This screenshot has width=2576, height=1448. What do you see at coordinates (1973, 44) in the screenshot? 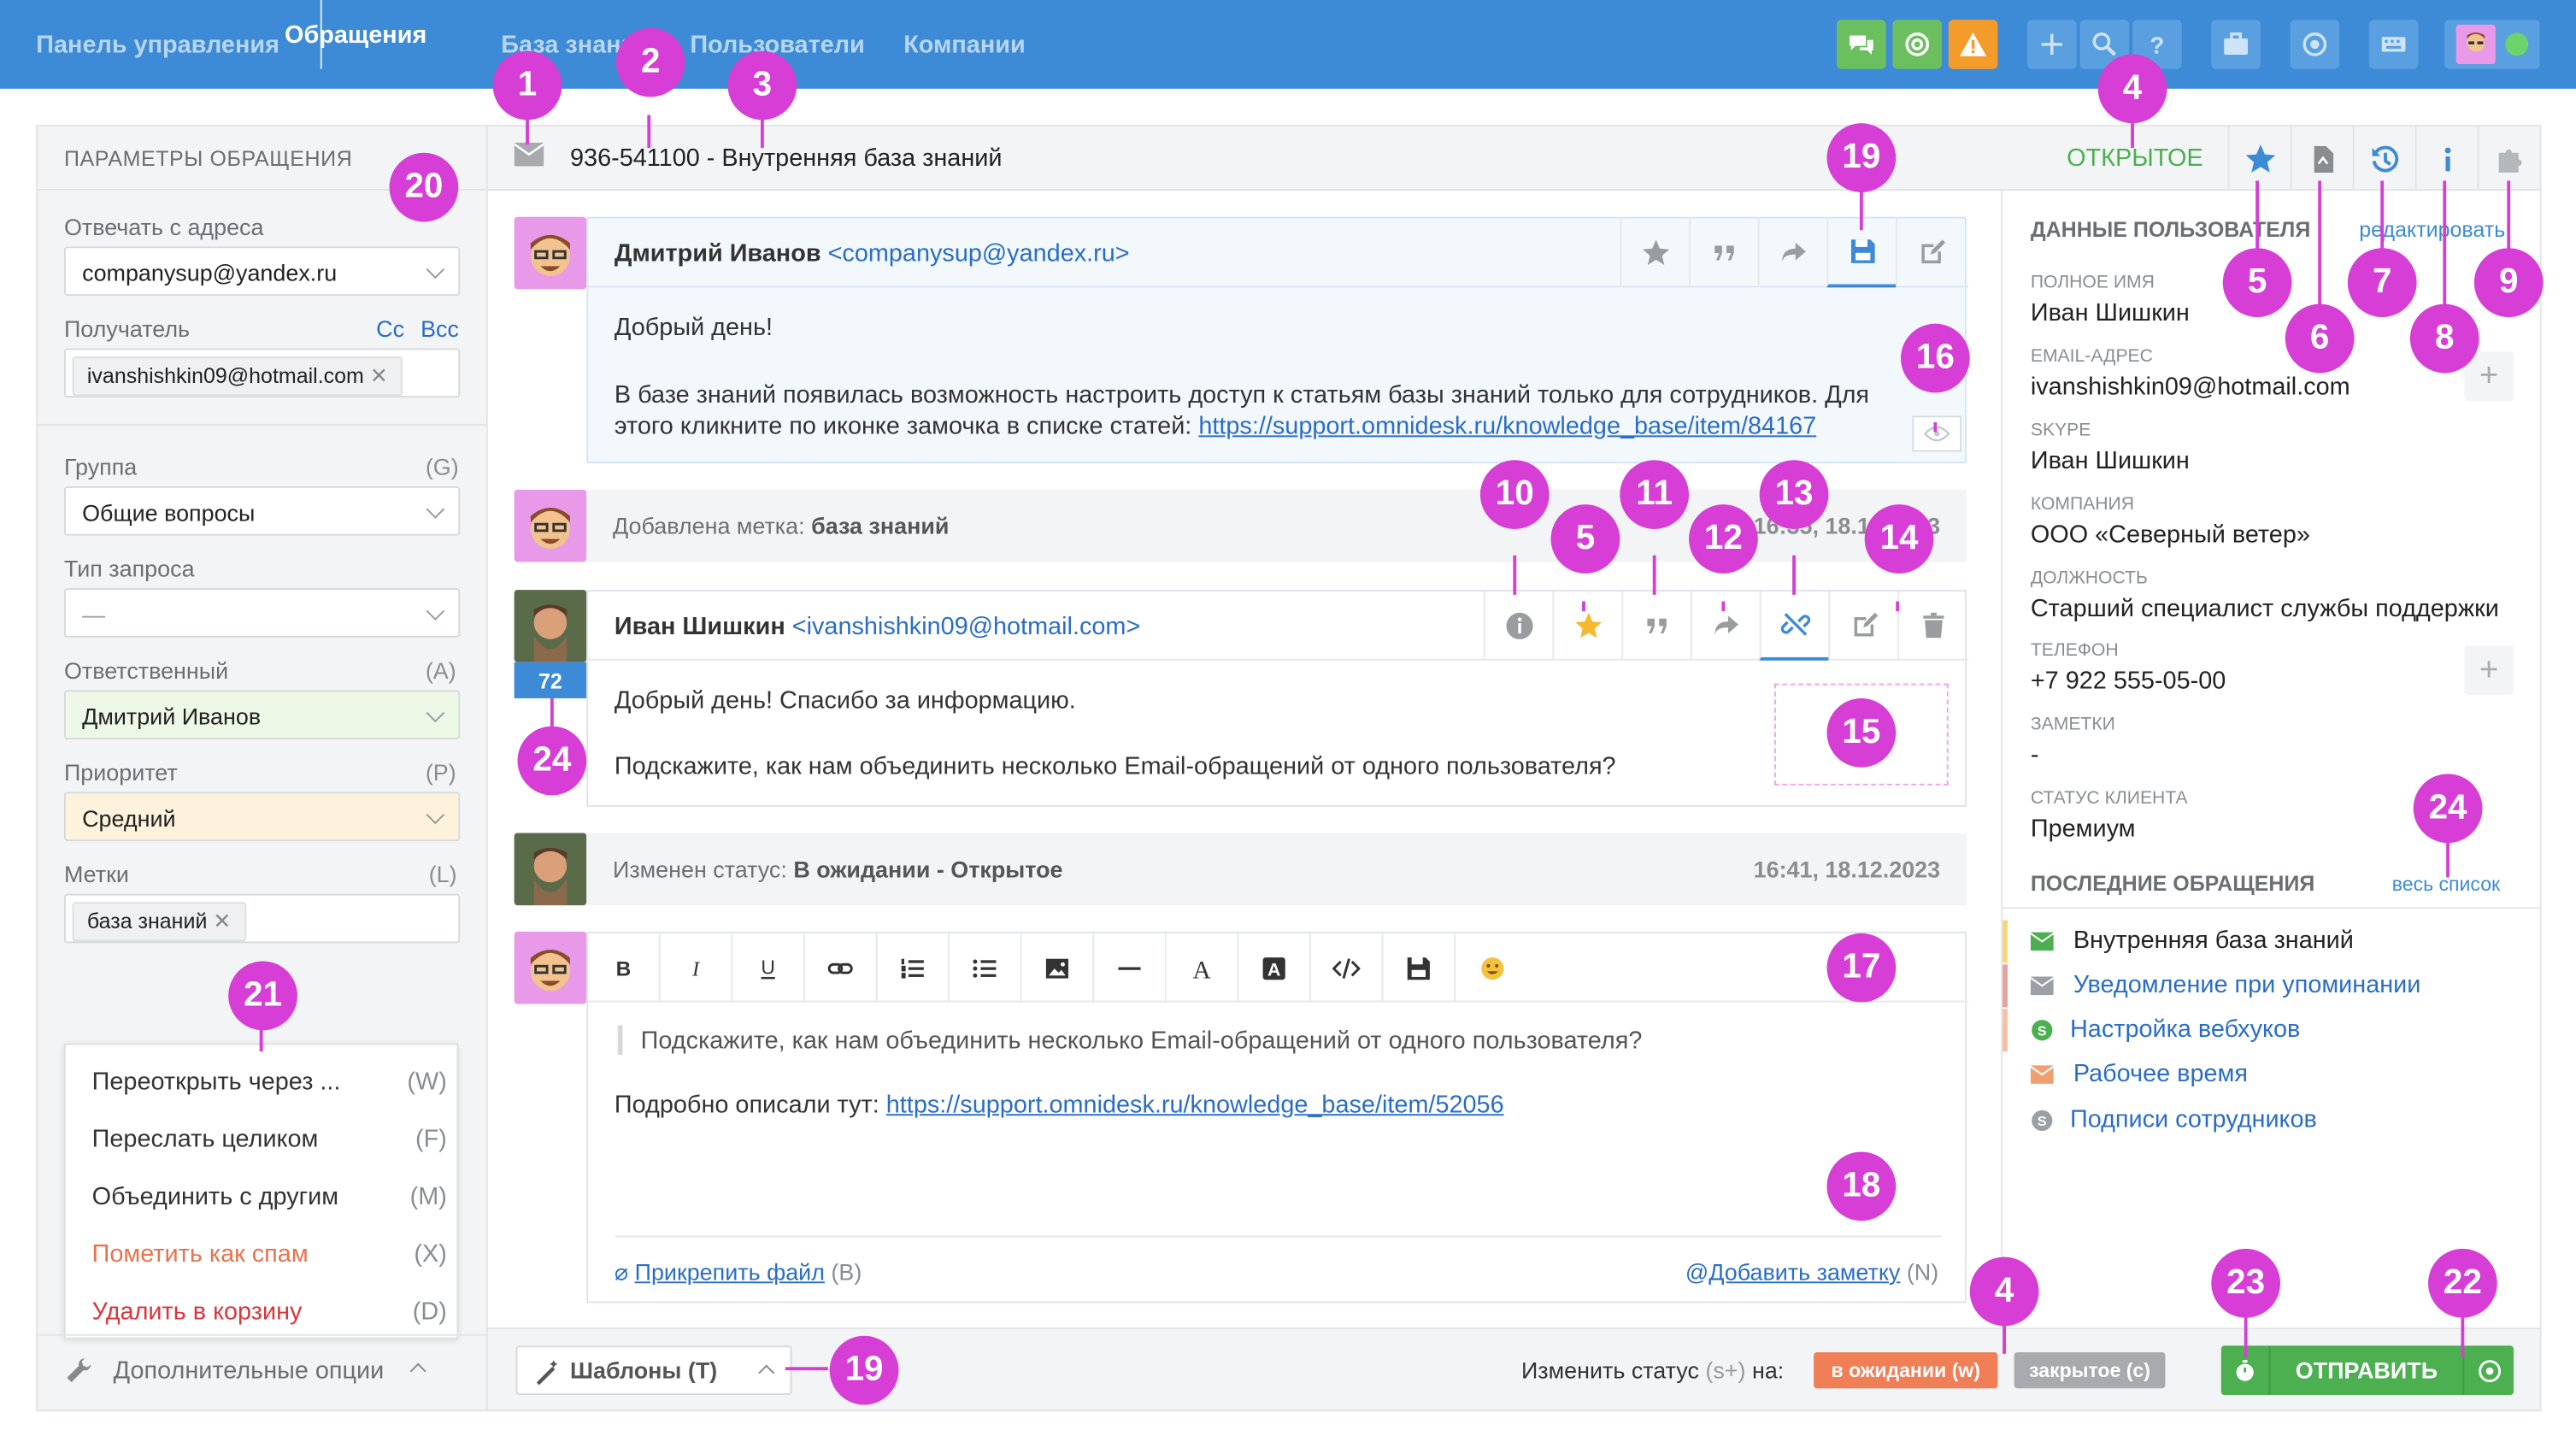
I see `warning-icon` at bounding box center [1973, 44].